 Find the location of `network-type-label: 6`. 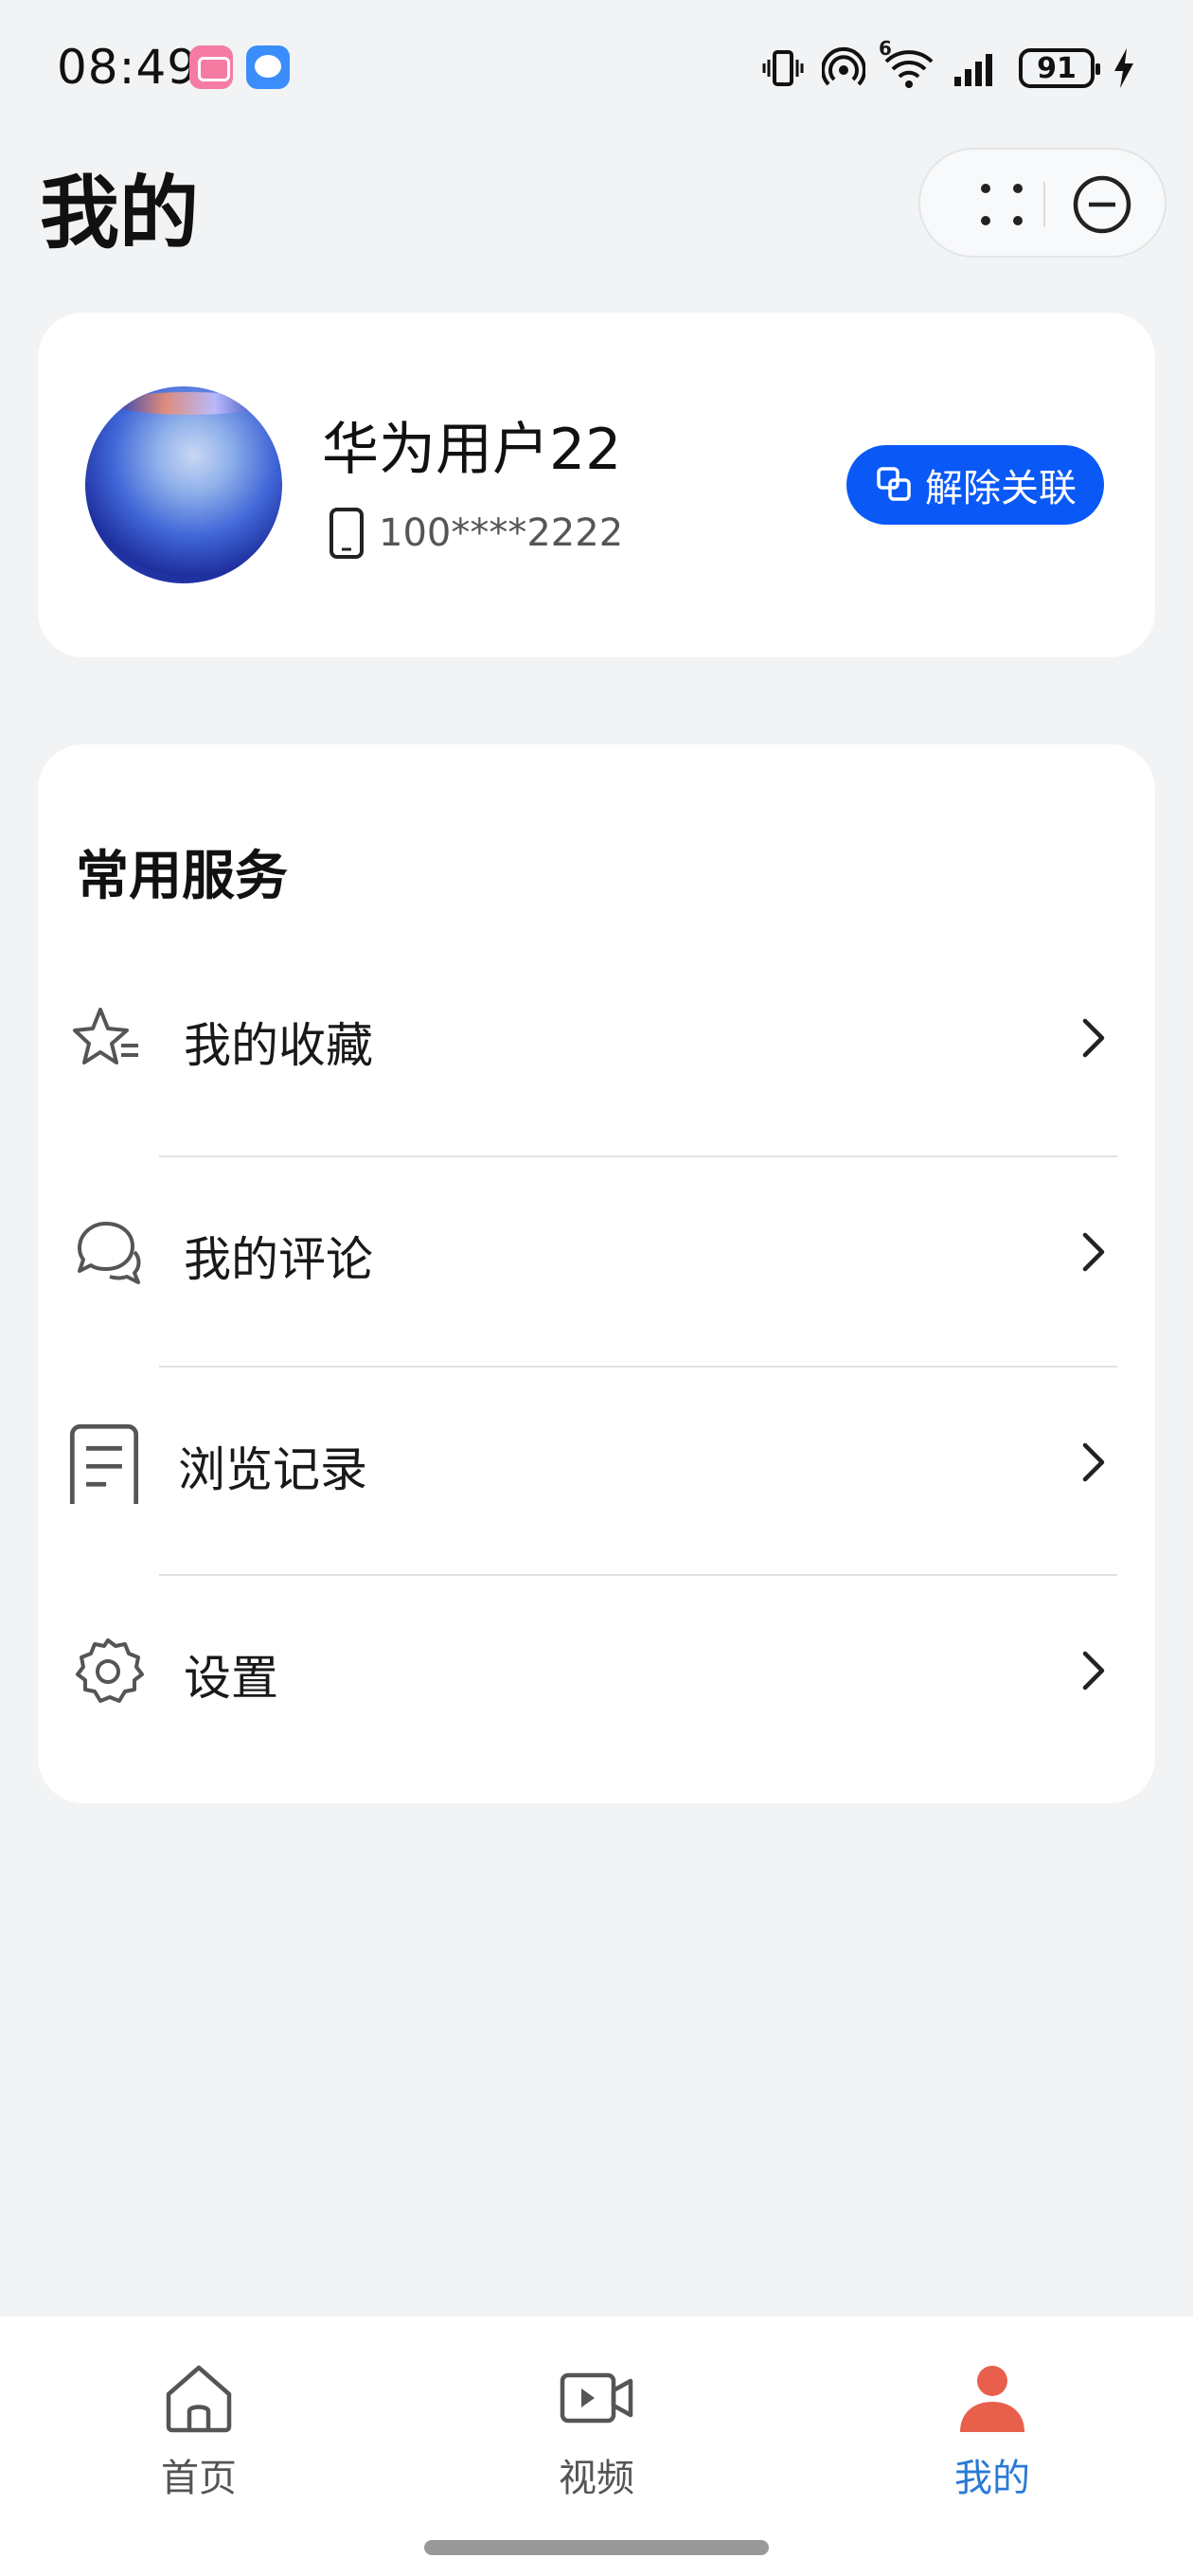

network-type-label: 6 is located at coordinates (885, 48).